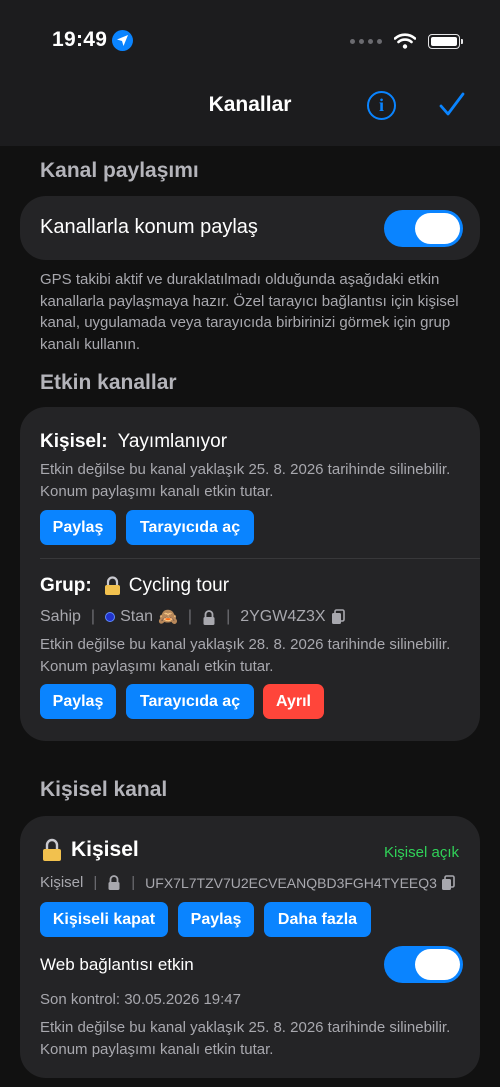  Describe the element at coordinates (179, 585) in the screenshot. I see `group-name: Cycling tour` at that location.